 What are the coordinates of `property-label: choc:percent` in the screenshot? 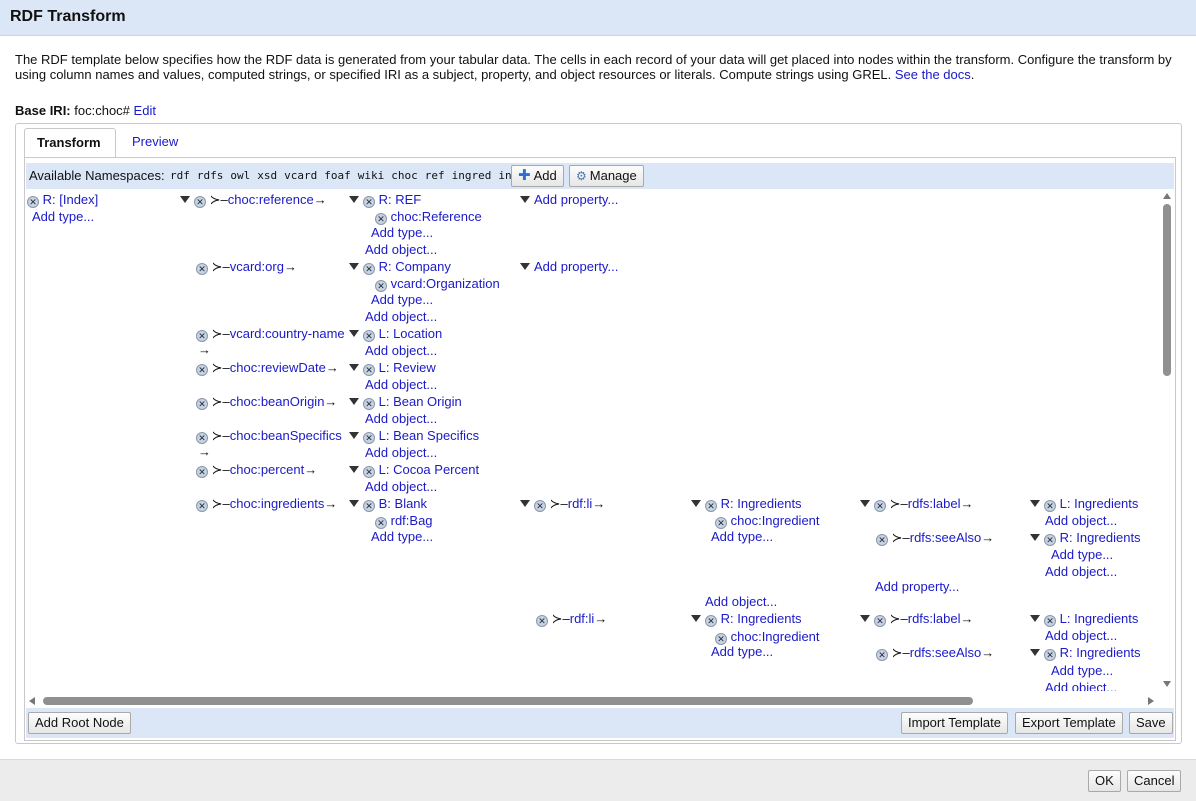 It's located at (267, 469).